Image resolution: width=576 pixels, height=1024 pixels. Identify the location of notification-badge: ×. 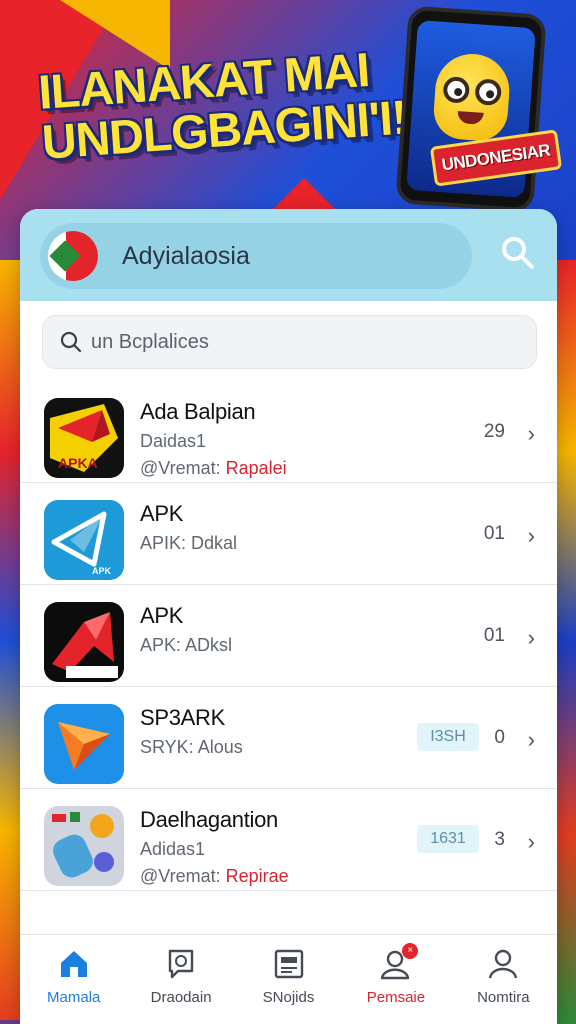
(410, 951).